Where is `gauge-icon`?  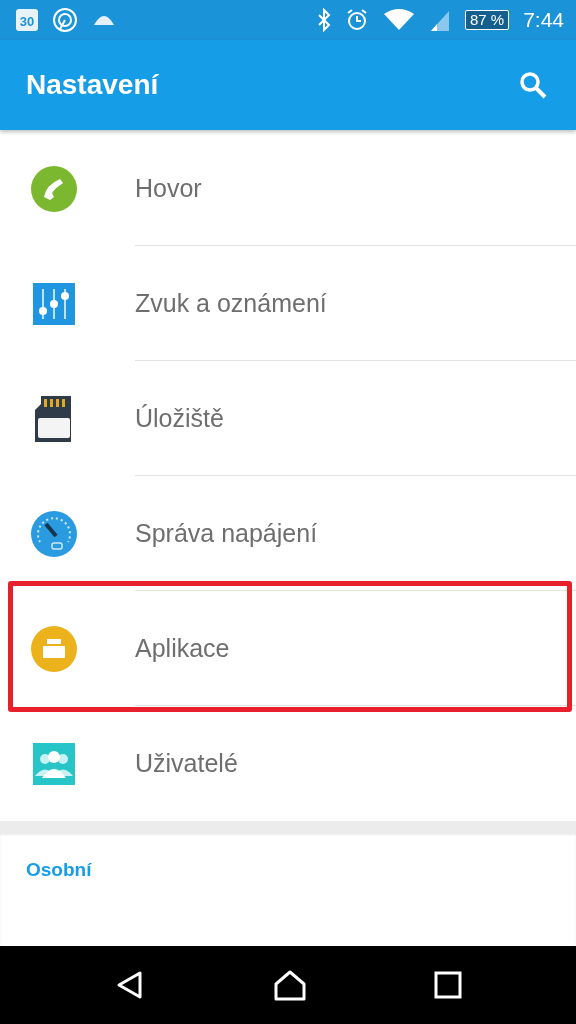 gauge-icon is located at coordinates (53, 533).